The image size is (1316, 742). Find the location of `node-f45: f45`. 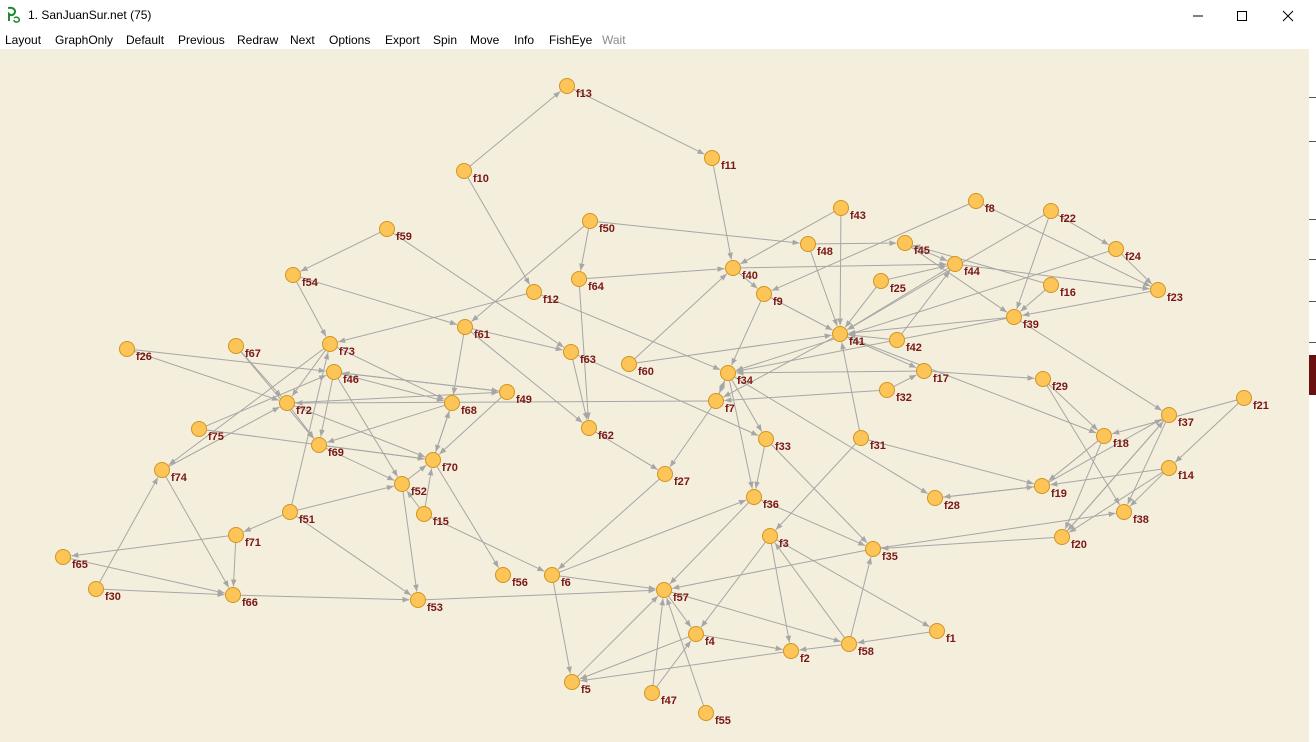

node-f45: f45 is located at coordinates (913, 246).